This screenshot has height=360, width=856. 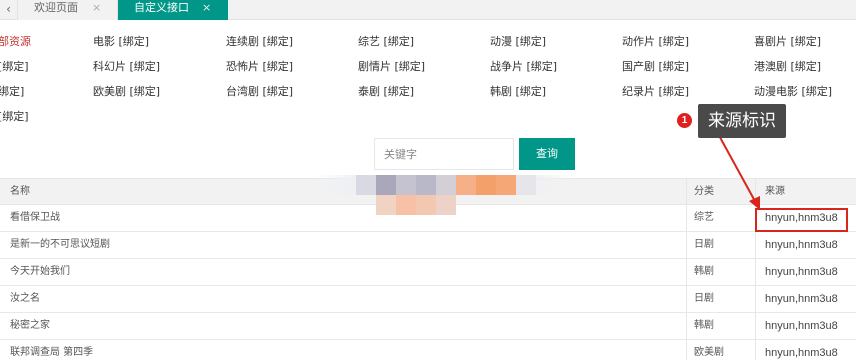 I want to click on category-link: 动漫电影 [绑定], so click(x=793, y=92).